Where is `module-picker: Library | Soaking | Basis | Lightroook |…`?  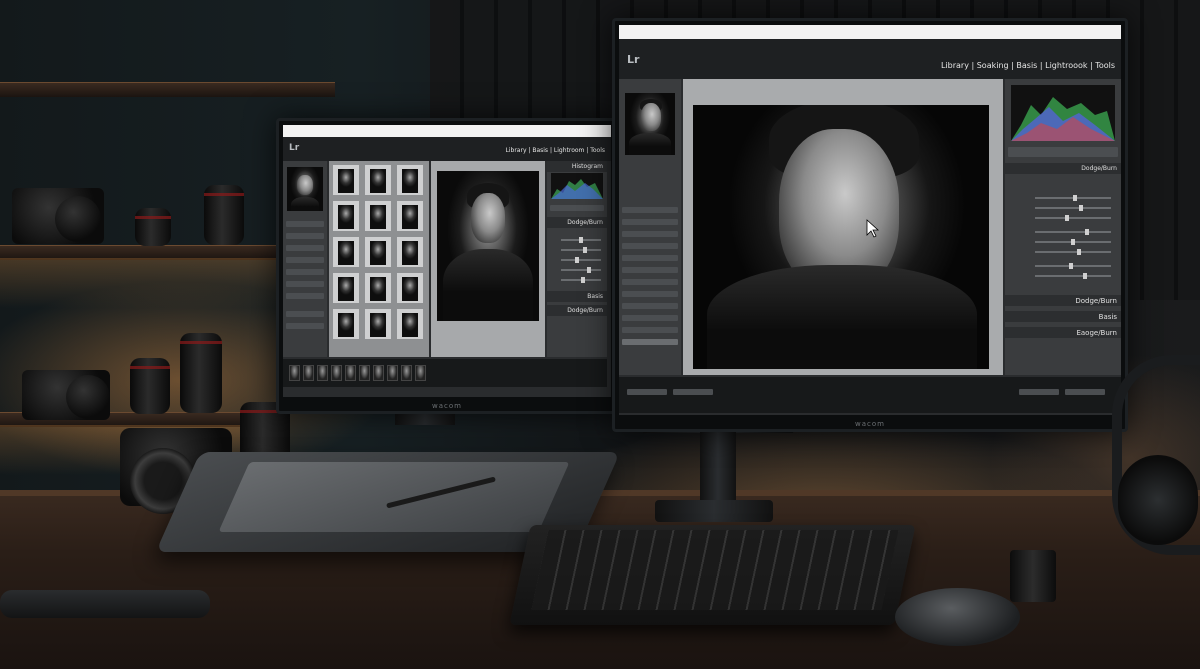
module-picker: Library | Soaking | Basis | Lightroook |… is located at coordinates (1028, 65).